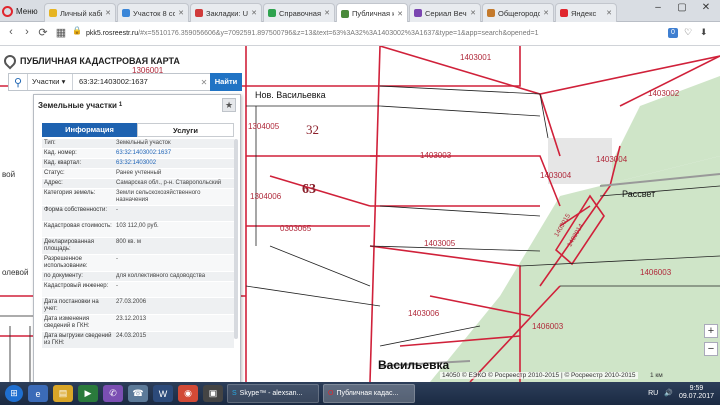 Image resolution: width=720 pixels, height=405 pixels. I want to click on language-indicator: RU, so click(653, 393).